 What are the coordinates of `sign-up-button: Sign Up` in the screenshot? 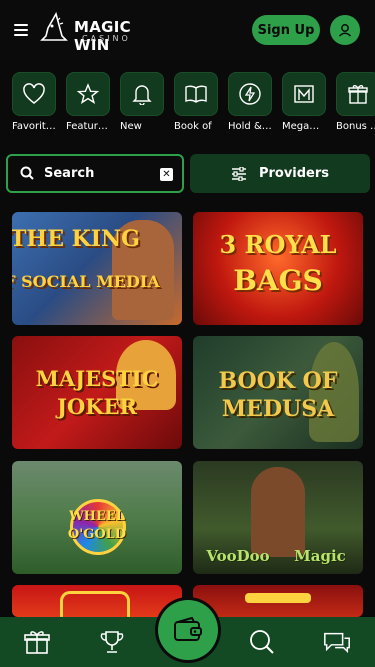 It's located at (286, 30).